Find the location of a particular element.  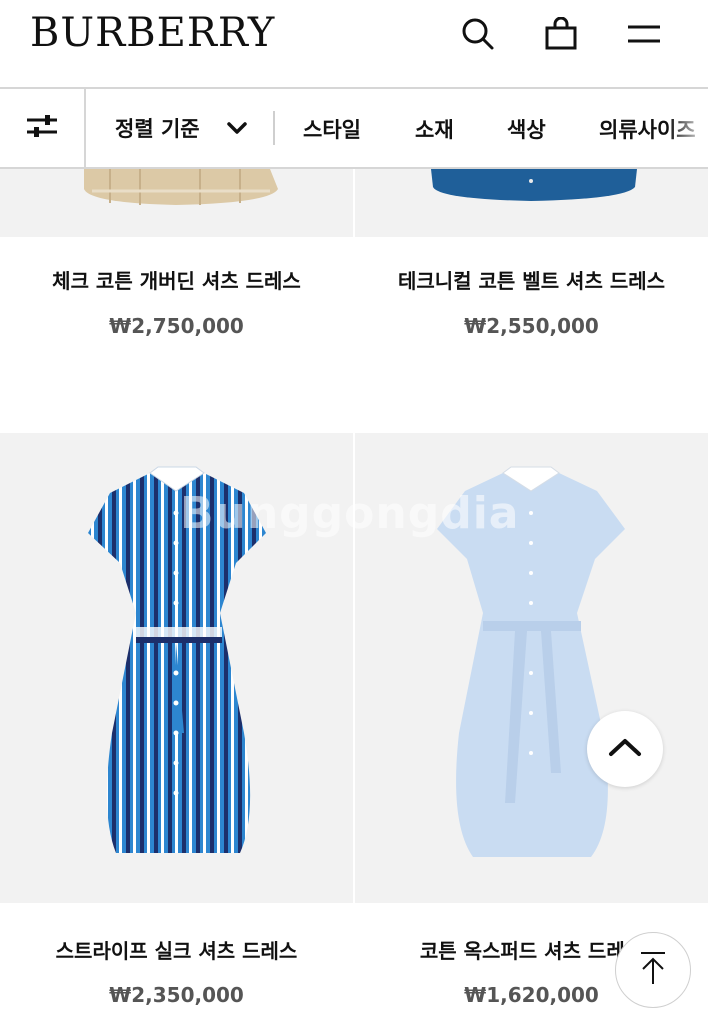

shopping-bag-icon is located at coordinates (561, 34).